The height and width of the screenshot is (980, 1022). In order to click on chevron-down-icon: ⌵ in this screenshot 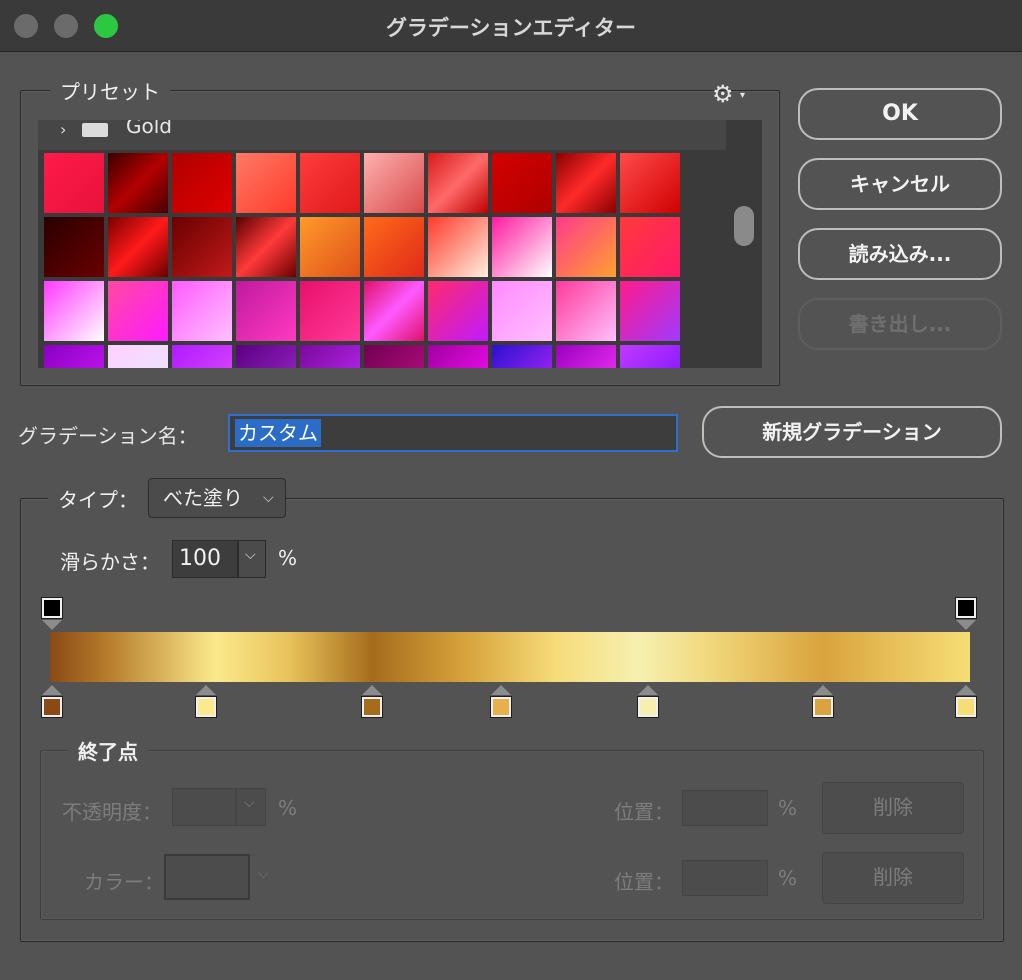, I will do `click(263, 874)`.